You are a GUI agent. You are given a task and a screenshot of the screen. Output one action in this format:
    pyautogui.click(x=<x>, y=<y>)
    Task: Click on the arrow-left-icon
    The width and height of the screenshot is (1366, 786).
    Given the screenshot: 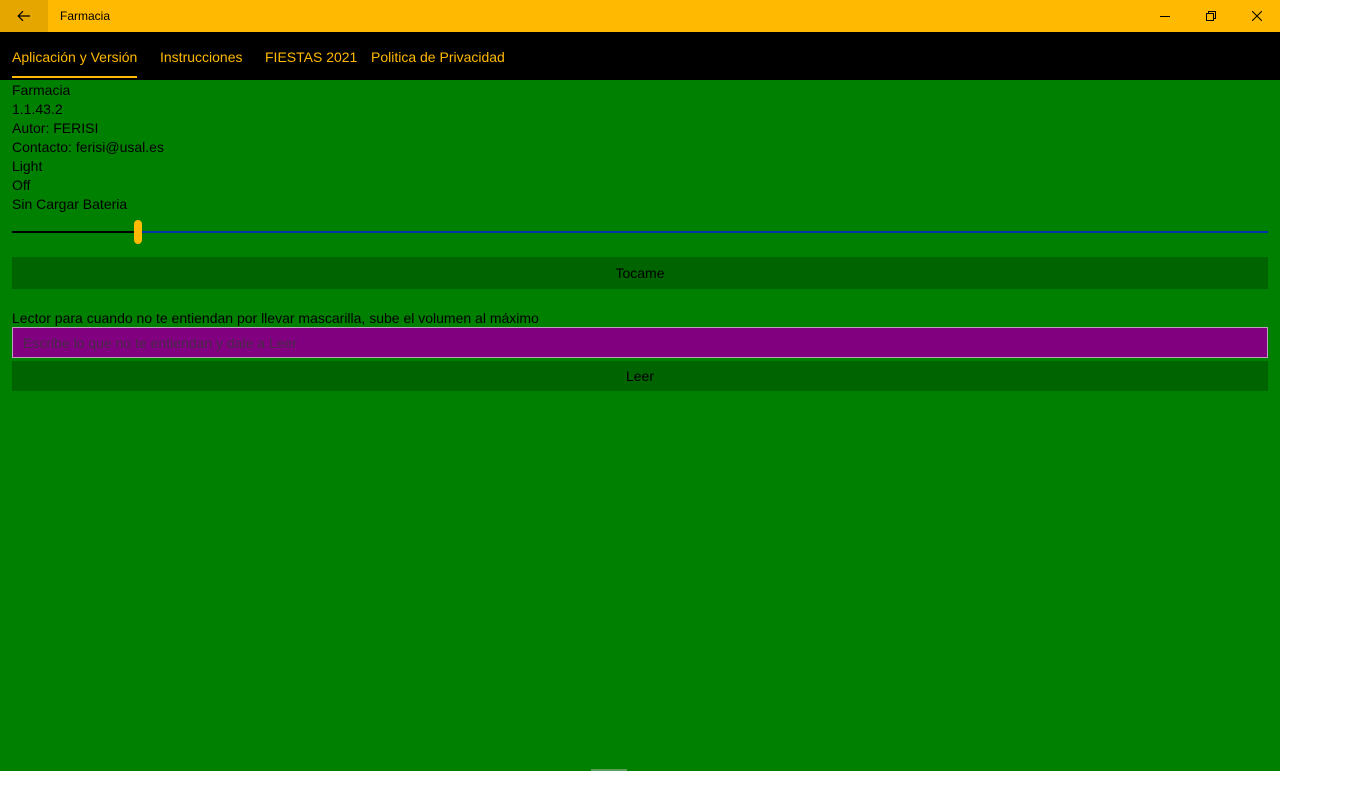 What is the action you would take?
    pyautogui.click(x=23, y=16)
    